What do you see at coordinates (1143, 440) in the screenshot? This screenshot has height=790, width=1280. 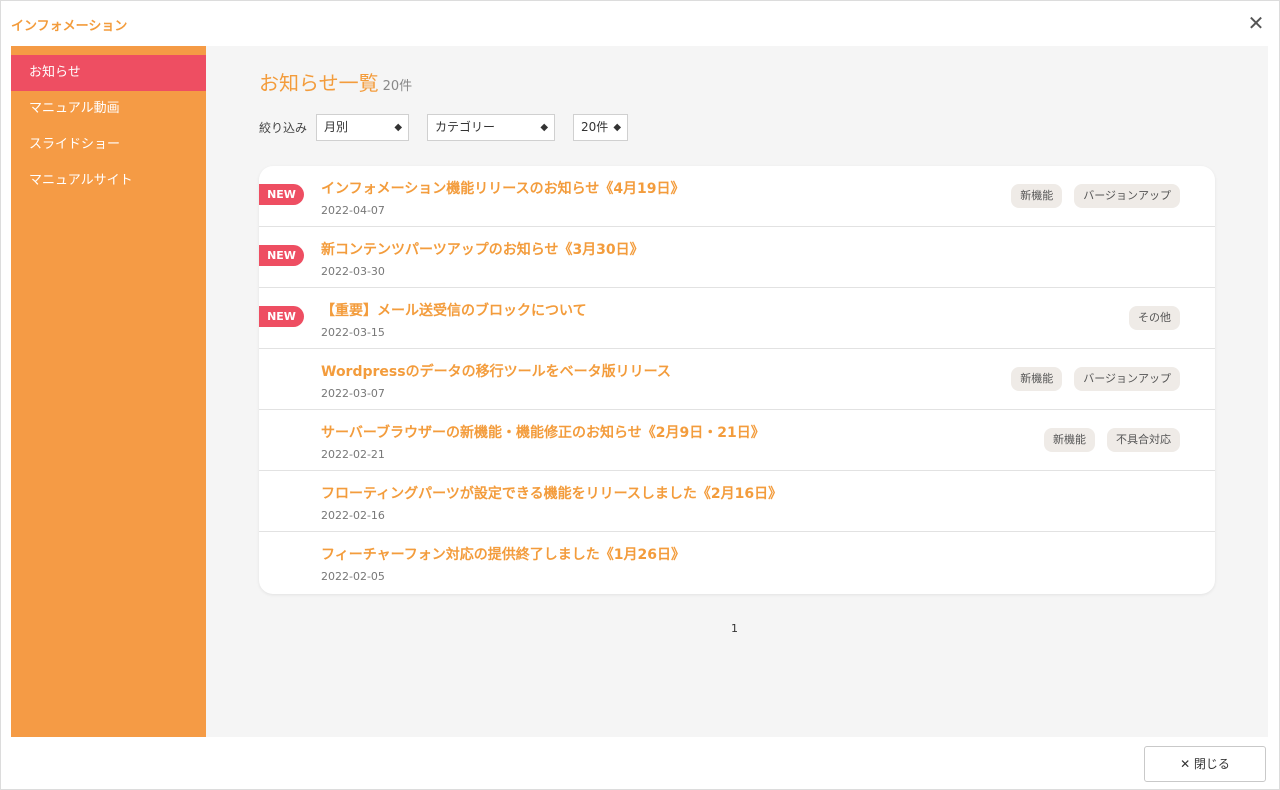 I see `tag: 不具合対応` at bounding box center [1143, 440].